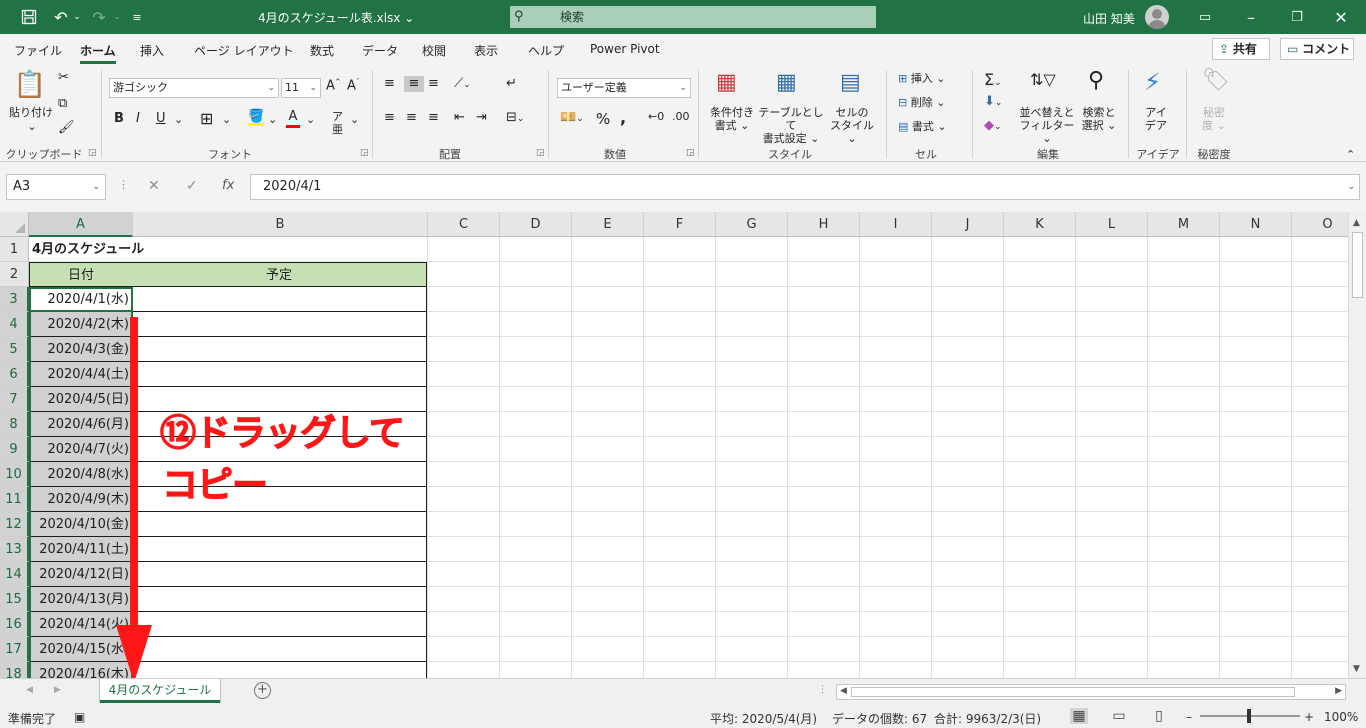  I want to click on add-sheet-icon: +, so click(262, 690).